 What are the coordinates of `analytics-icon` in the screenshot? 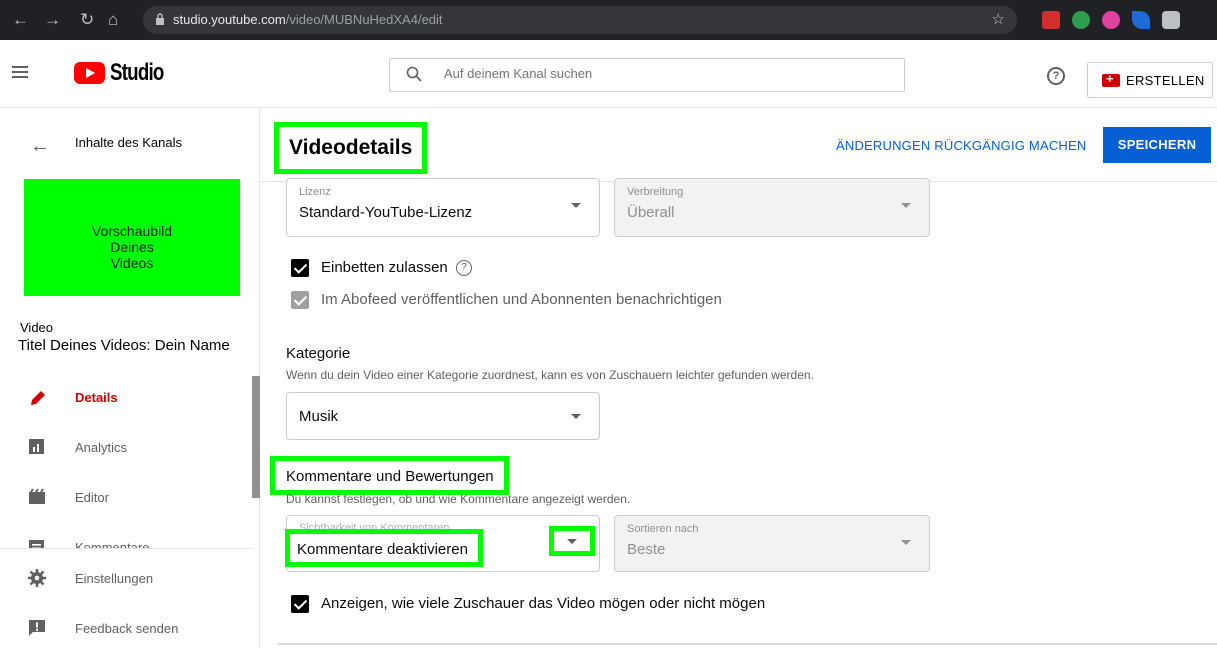 It's located at (36, 446).